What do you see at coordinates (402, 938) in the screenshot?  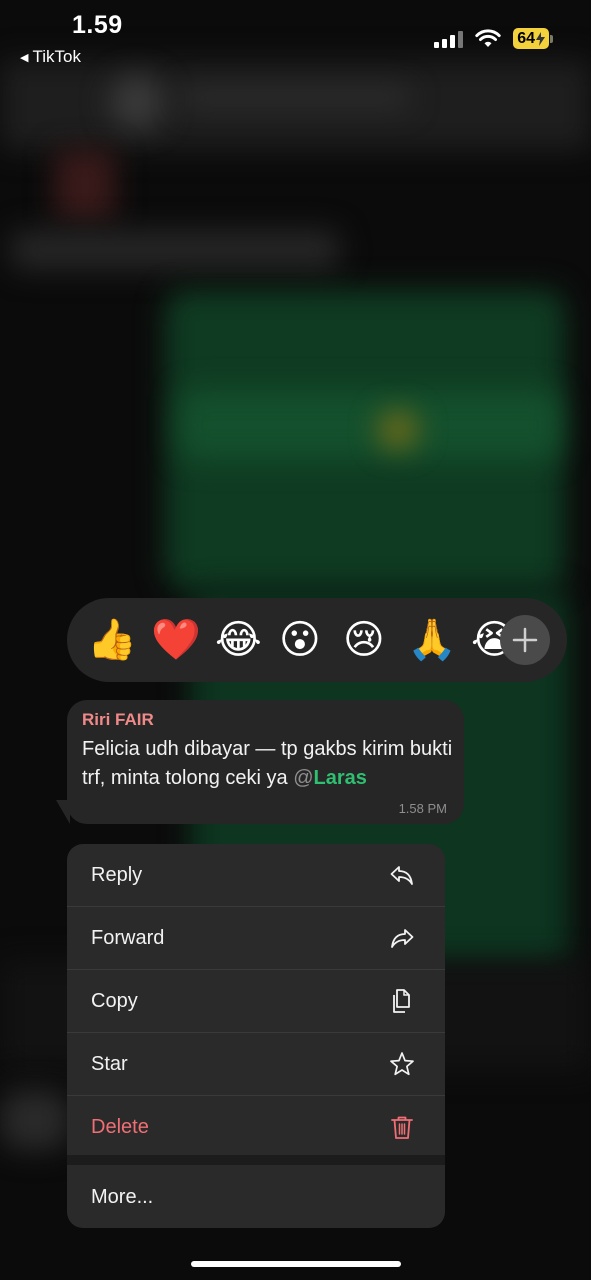 I see `forward-icon` at bounding box center [402, 938].